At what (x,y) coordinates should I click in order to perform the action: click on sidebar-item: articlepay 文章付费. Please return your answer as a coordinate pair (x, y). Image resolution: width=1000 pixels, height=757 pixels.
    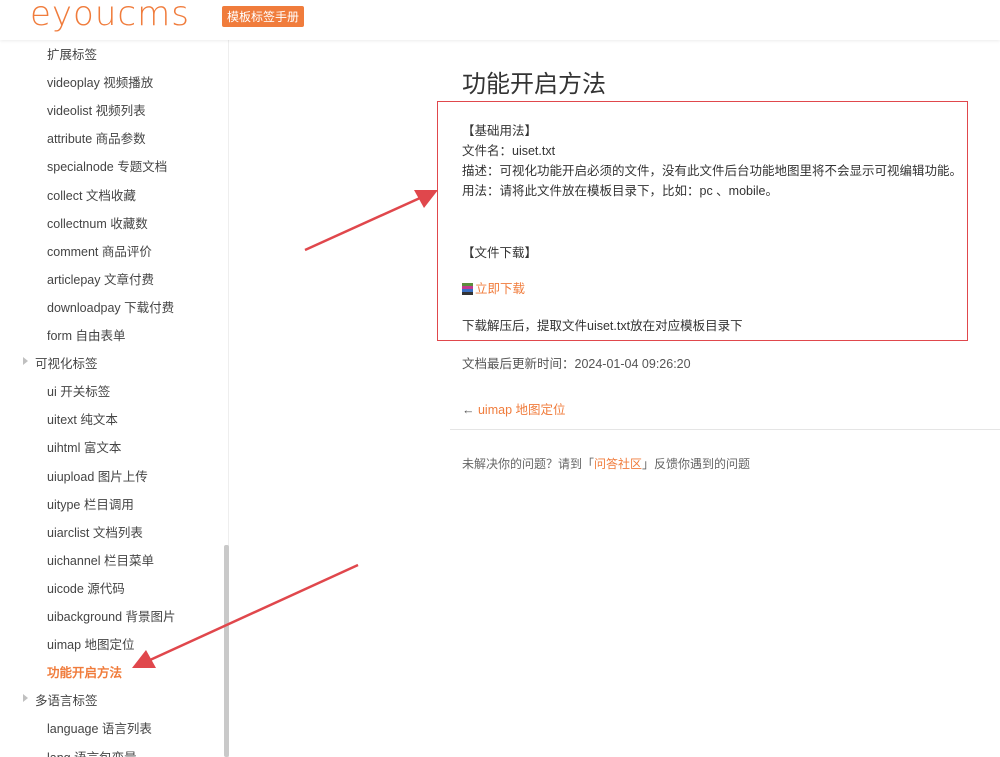
    Looking at the image, I should click on (100, 278).